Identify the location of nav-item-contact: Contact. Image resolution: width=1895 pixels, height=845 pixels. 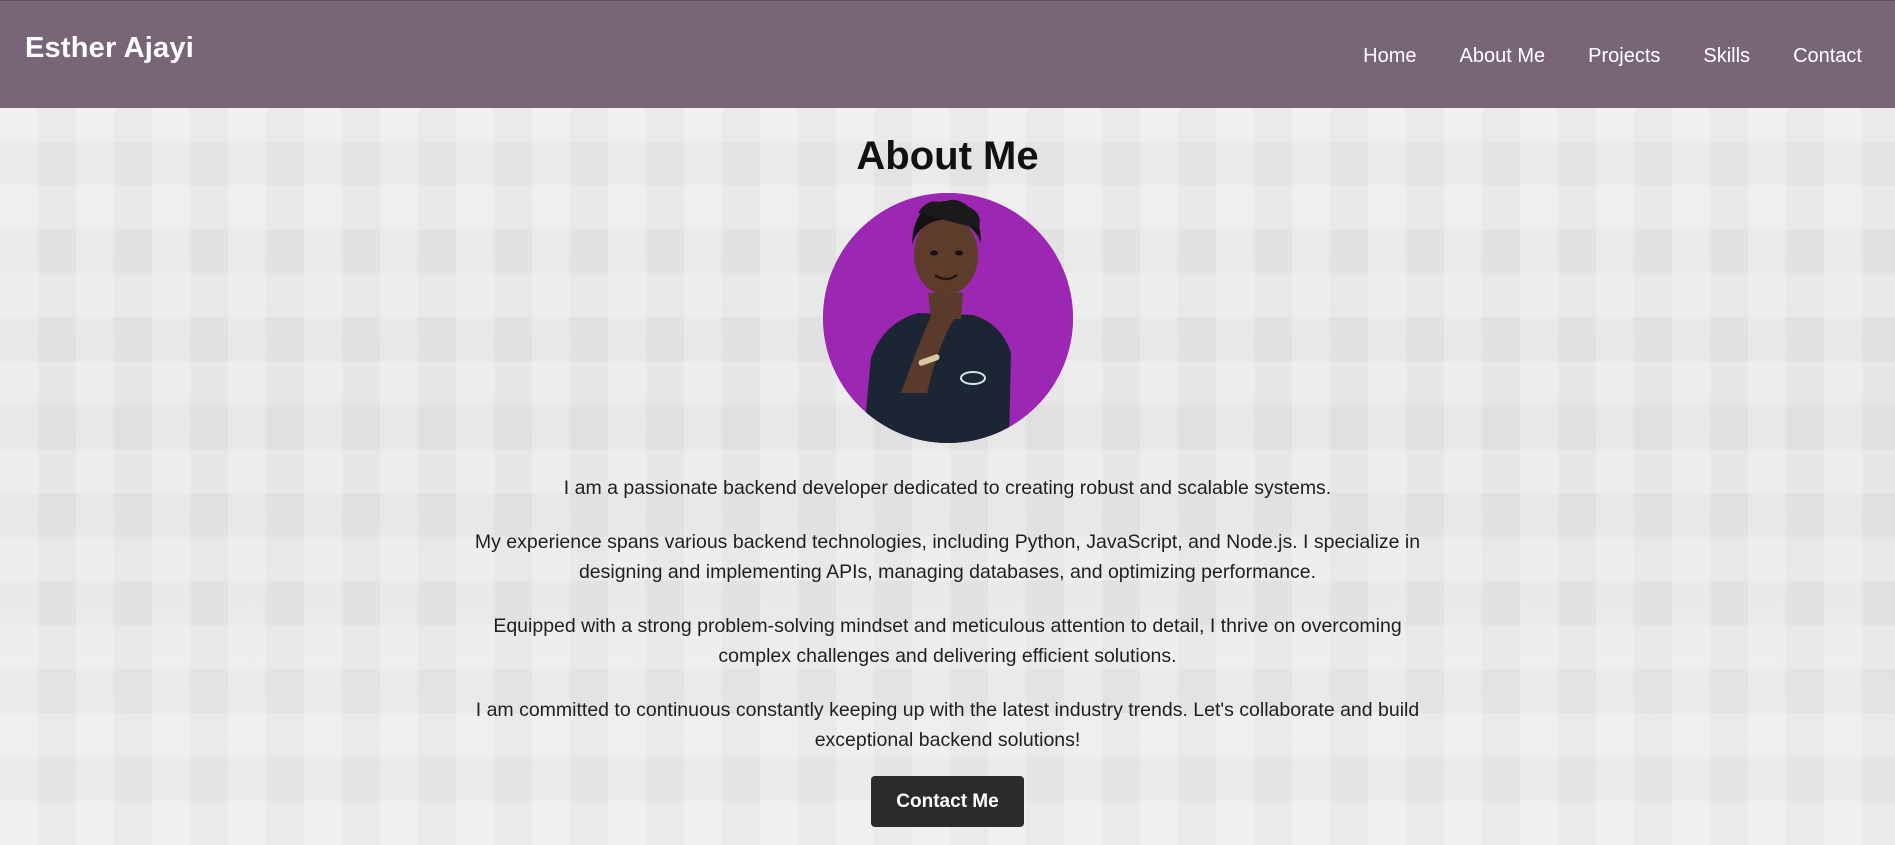
(1827, 56).